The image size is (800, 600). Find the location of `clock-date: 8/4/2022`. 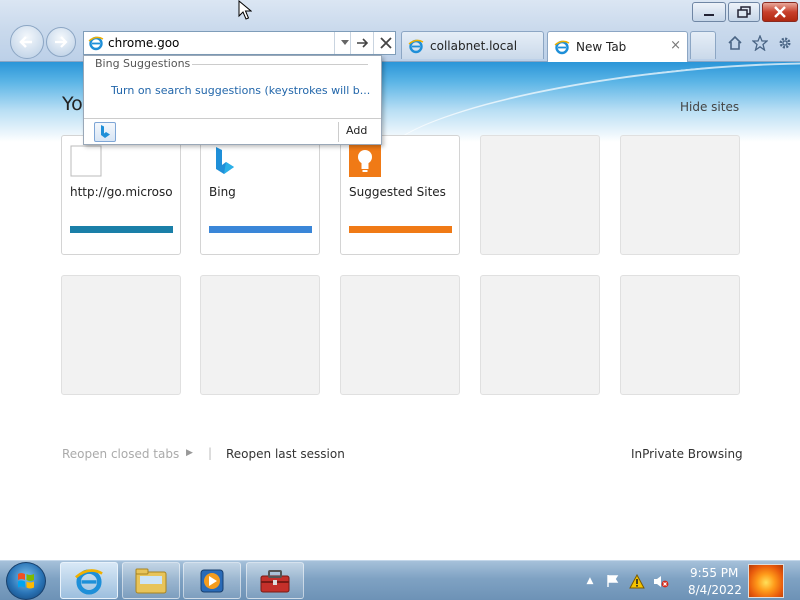

clock-date: 8/4/2022 is located at coordinates (715, 590).